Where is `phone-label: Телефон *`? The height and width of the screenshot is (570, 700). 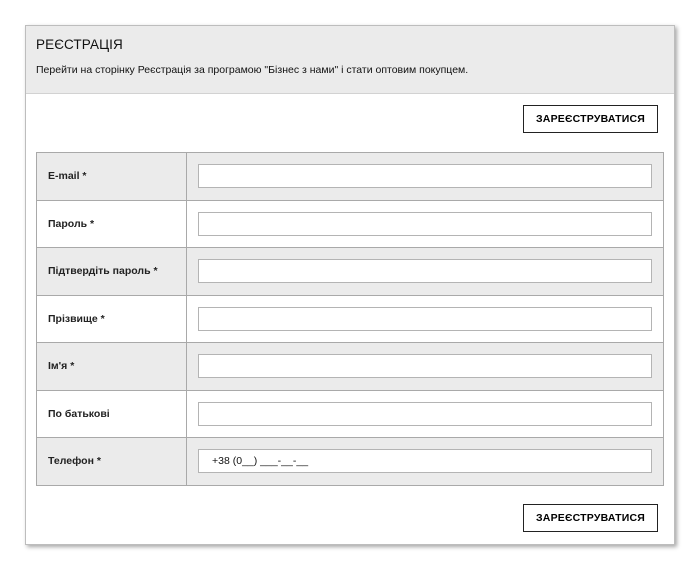
phone-label: Телефон * is located at coordinates (111, 461).